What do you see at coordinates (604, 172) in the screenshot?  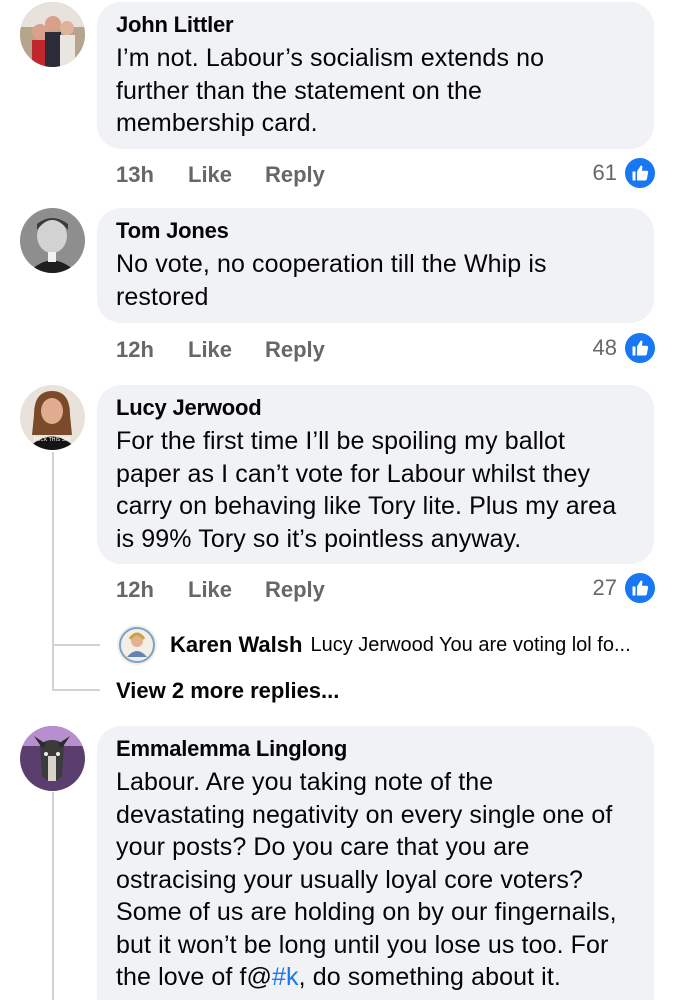 I see `reaction-count: 61` at bounding box center [604, 172].